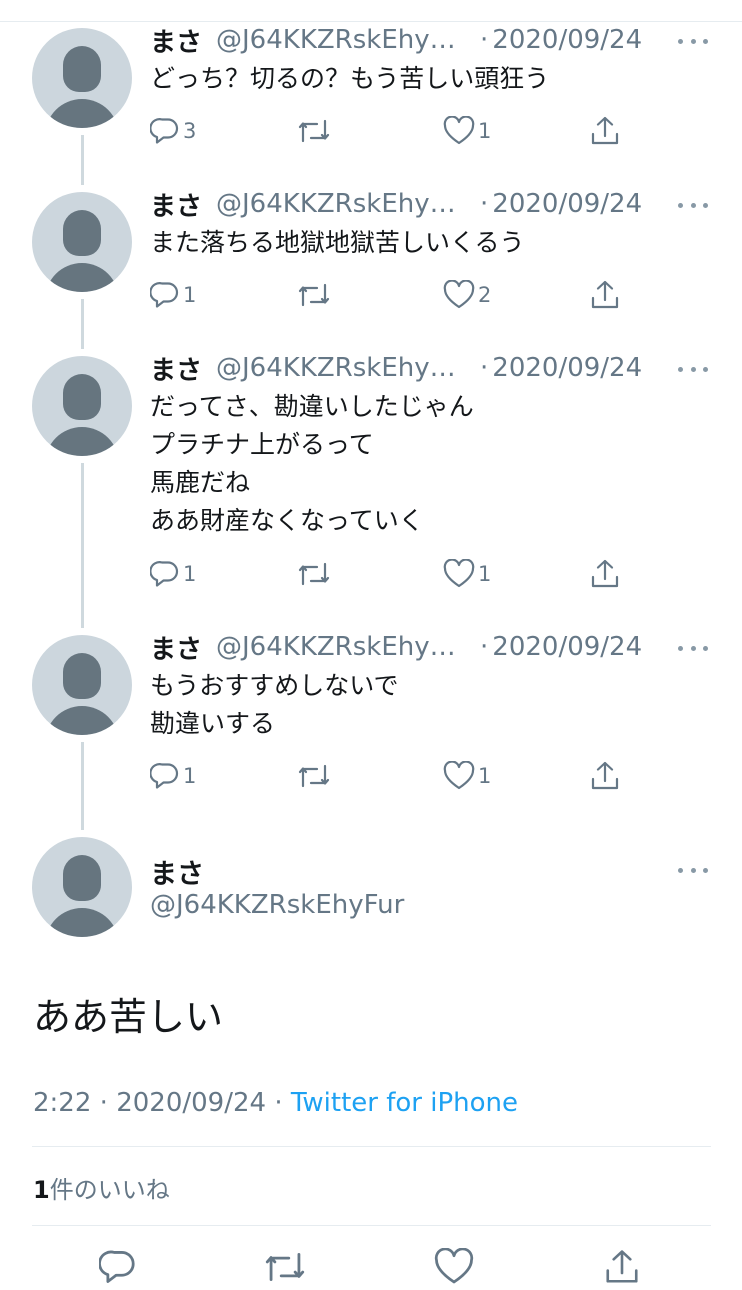 This screenshot has height=1290, width=742. I want to click on likes-label: 件のいいね, so click(109, 1190).